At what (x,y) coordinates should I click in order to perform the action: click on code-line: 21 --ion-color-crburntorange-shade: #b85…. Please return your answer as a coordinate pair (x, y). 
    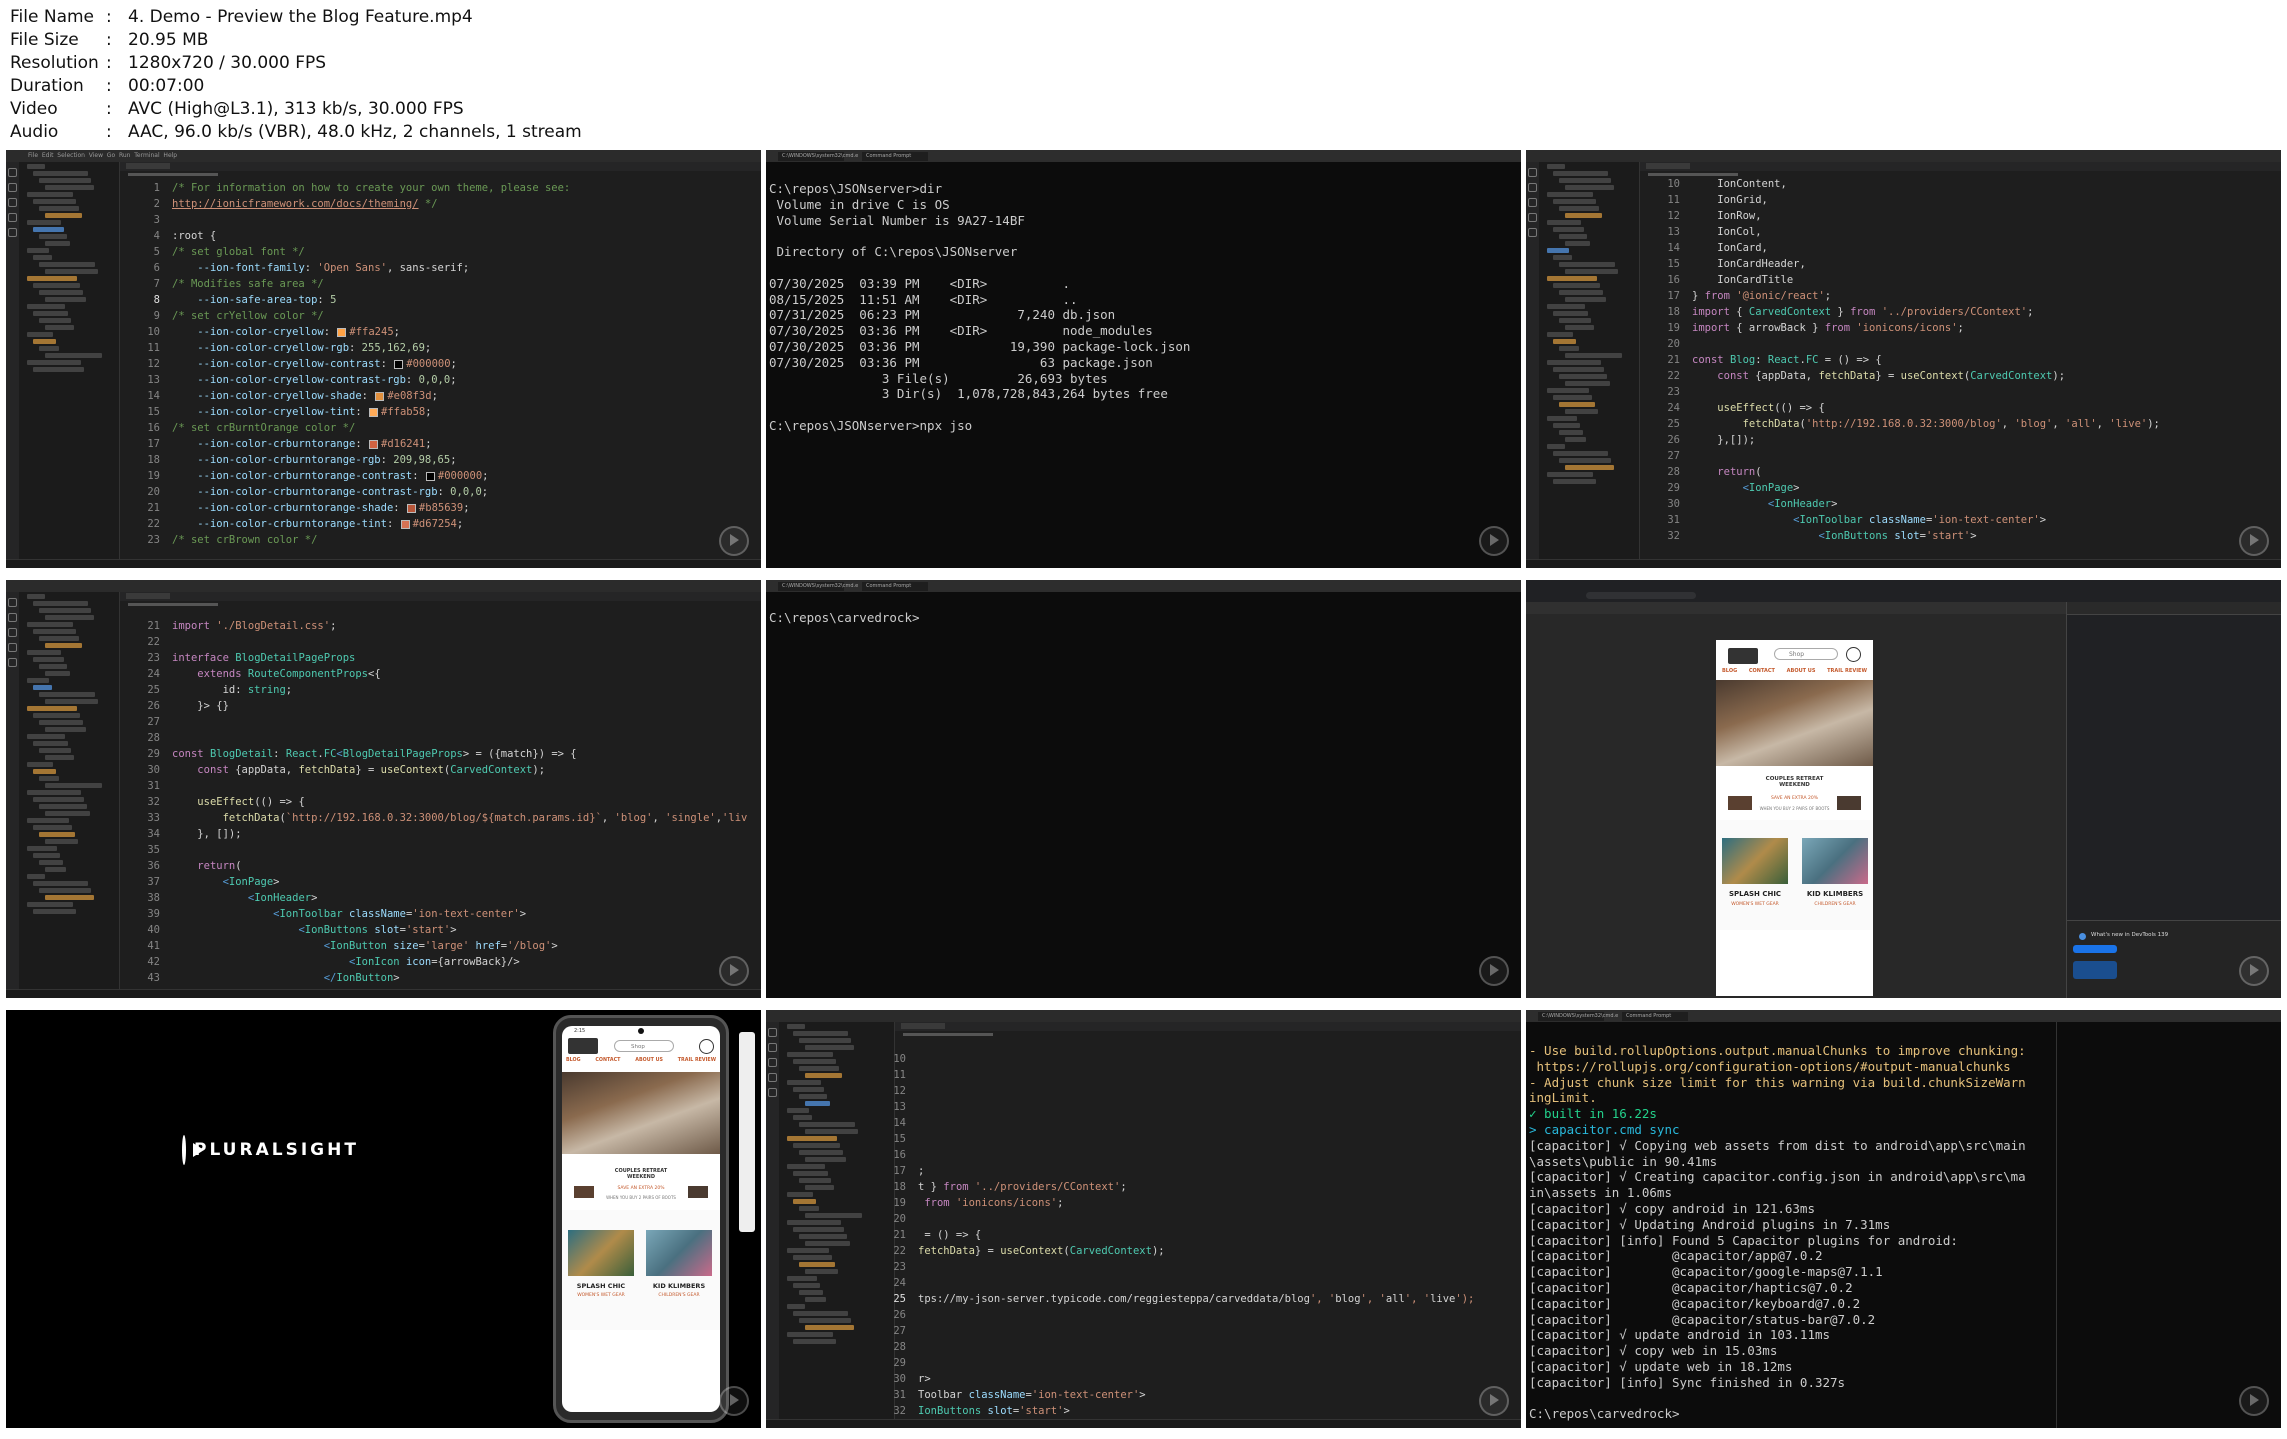
    Looking at the image, I should click on (440, 508).